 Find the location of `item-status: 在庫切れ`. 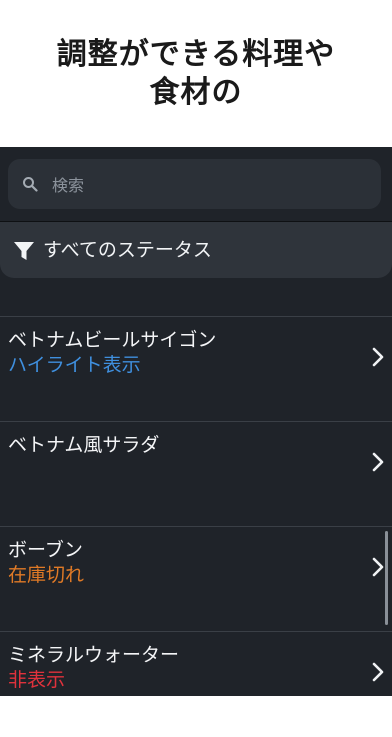

item-status: 在庫切れ is located at coordinates (46, 575).